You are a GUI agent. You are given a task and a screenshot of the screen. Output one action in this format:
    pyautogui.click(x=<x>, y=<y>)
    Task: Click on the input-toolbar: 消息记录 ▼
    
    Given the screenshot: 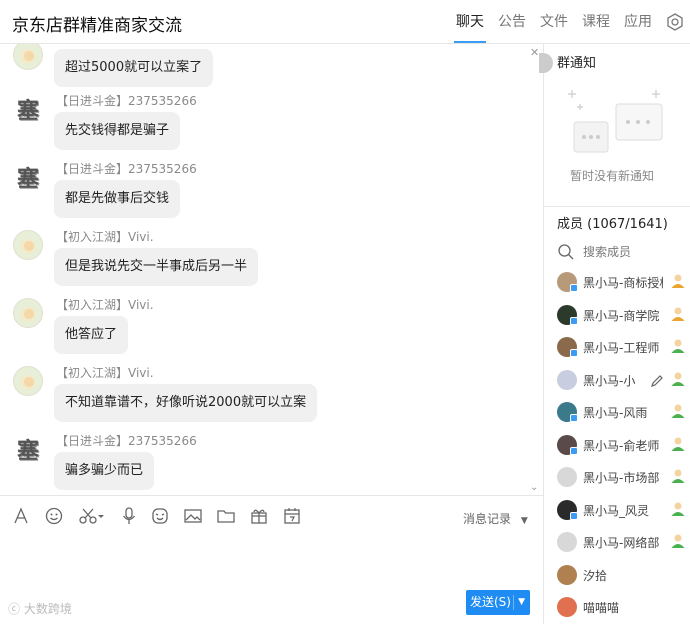 What is the action you would take?
    pyautogui.click(x=271, y=516)
    